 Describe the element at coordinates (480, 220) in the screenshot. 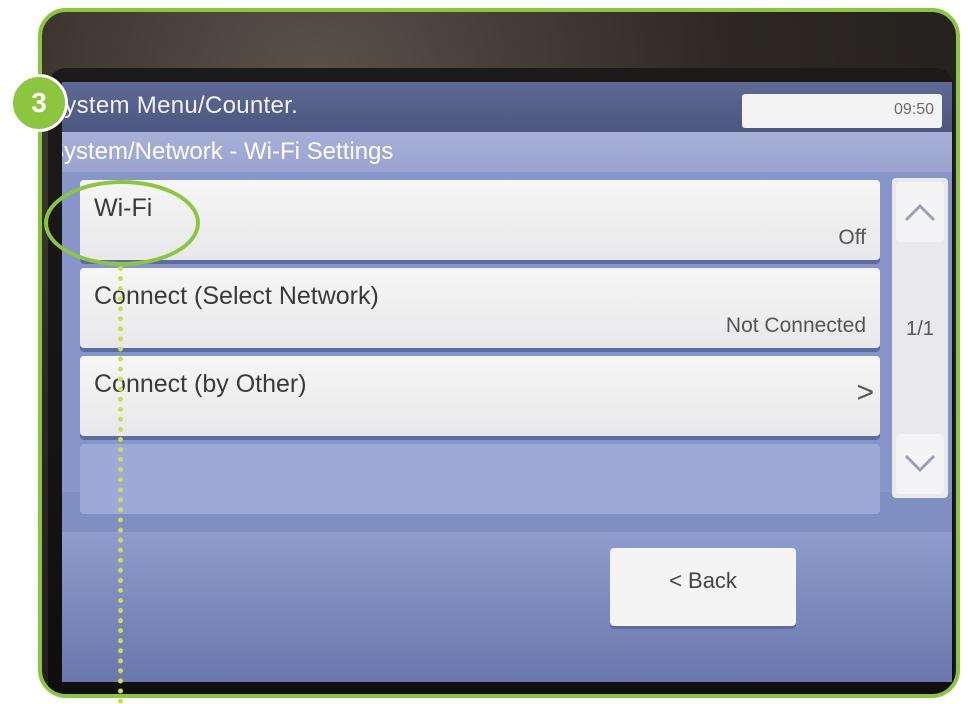

I see `list-item-wifi: Wi-Fi Off` at that location.